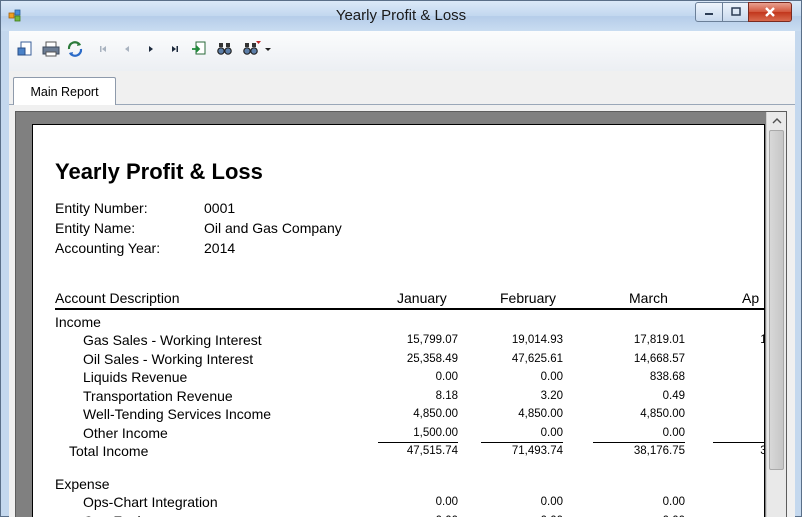 Image resolution: width=802 pixels, height=517 pixels. What do you see at coordinates (158, 395) in the screenshot?
I see `income-row-label: Transportation Revenue` at bounding box center [158, 395].